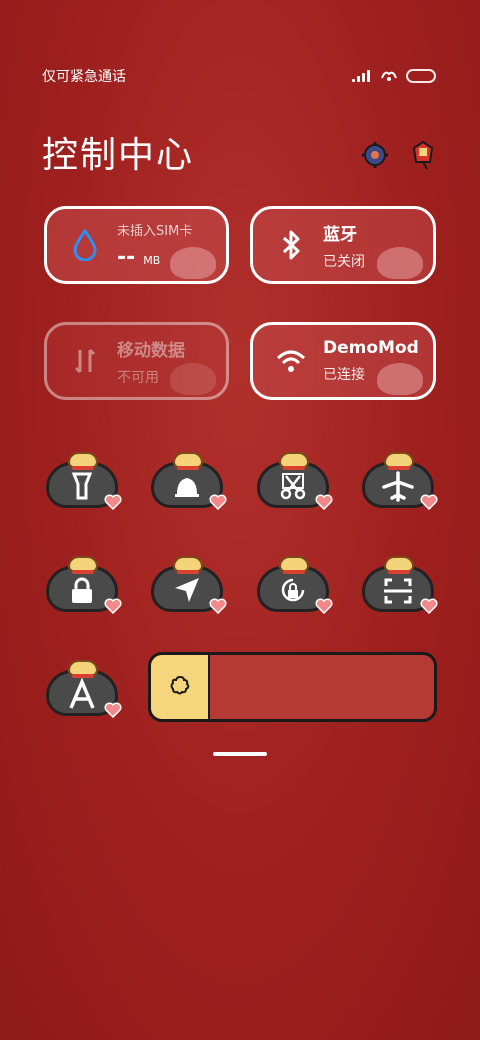  I want to click on rotation-lock-icon, so click(293, 590).